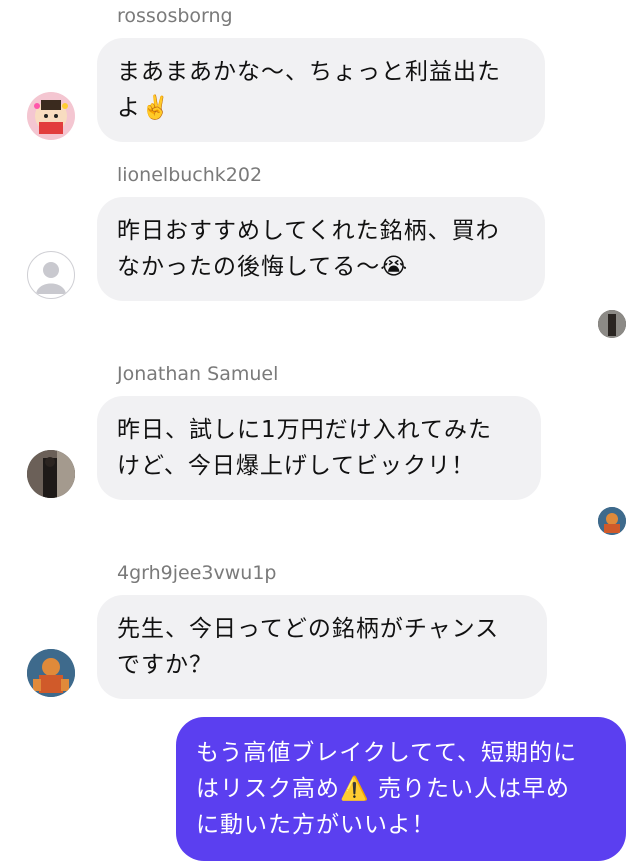  Describe the element at coordinates (51, 474) in the screenshot. I see `photo-avatar-icon` at that location.